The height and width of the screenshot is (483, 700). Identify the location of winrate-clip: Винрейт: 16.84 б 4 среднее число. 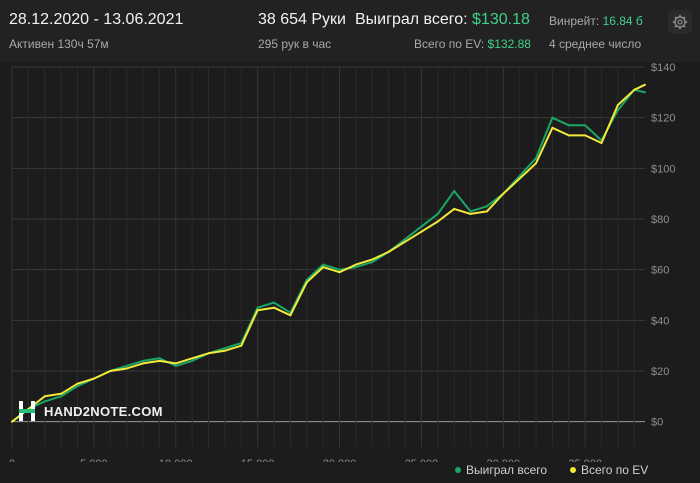
(602, 36).